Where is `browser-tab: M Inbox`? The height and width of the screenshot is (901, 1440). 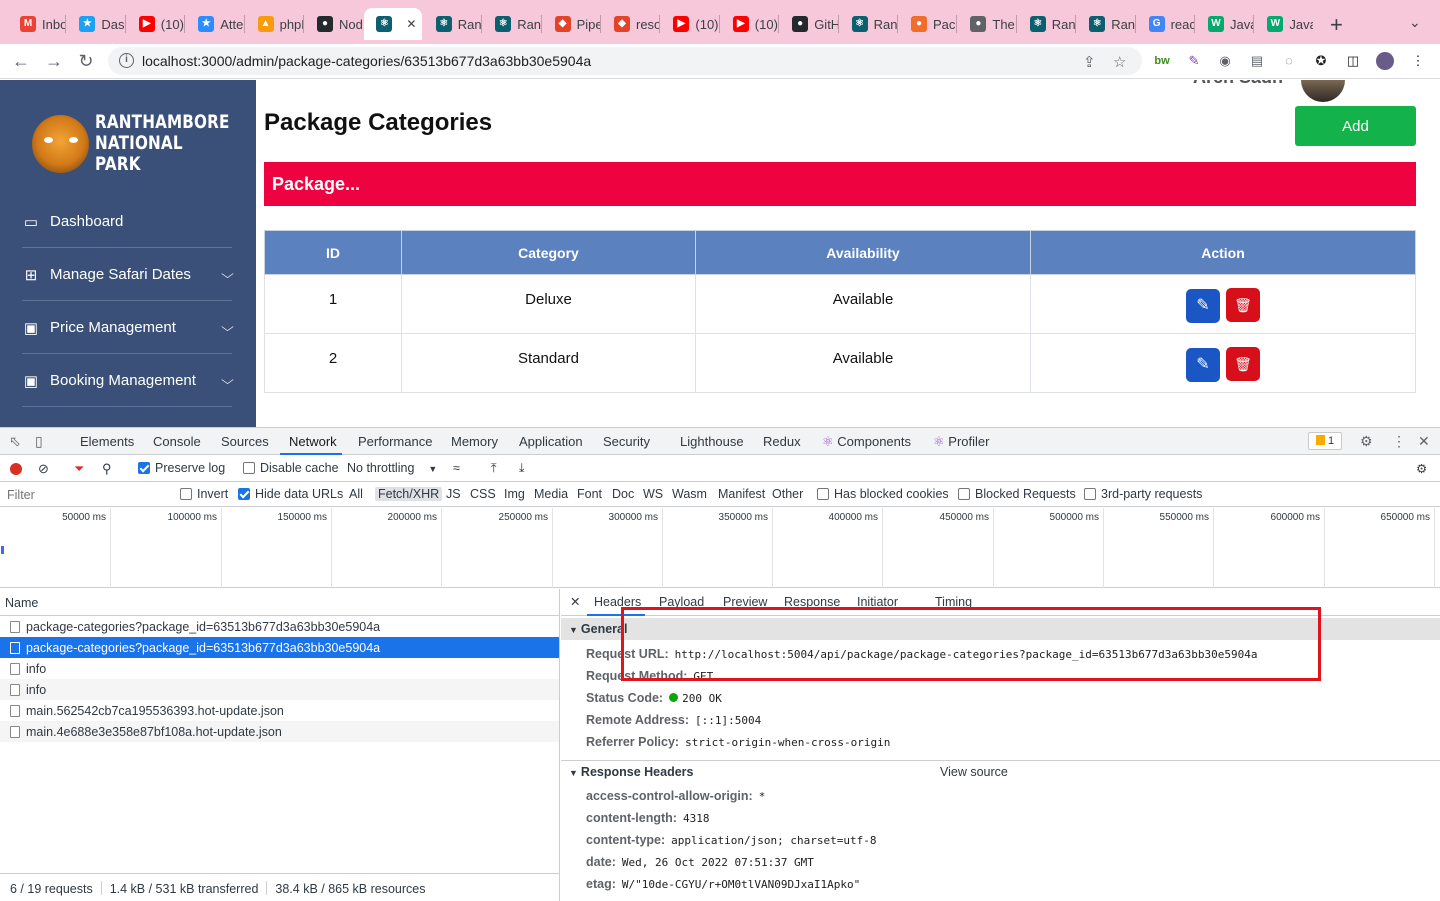
browser-tab: M Inbox is located at coordinates (36, 24).